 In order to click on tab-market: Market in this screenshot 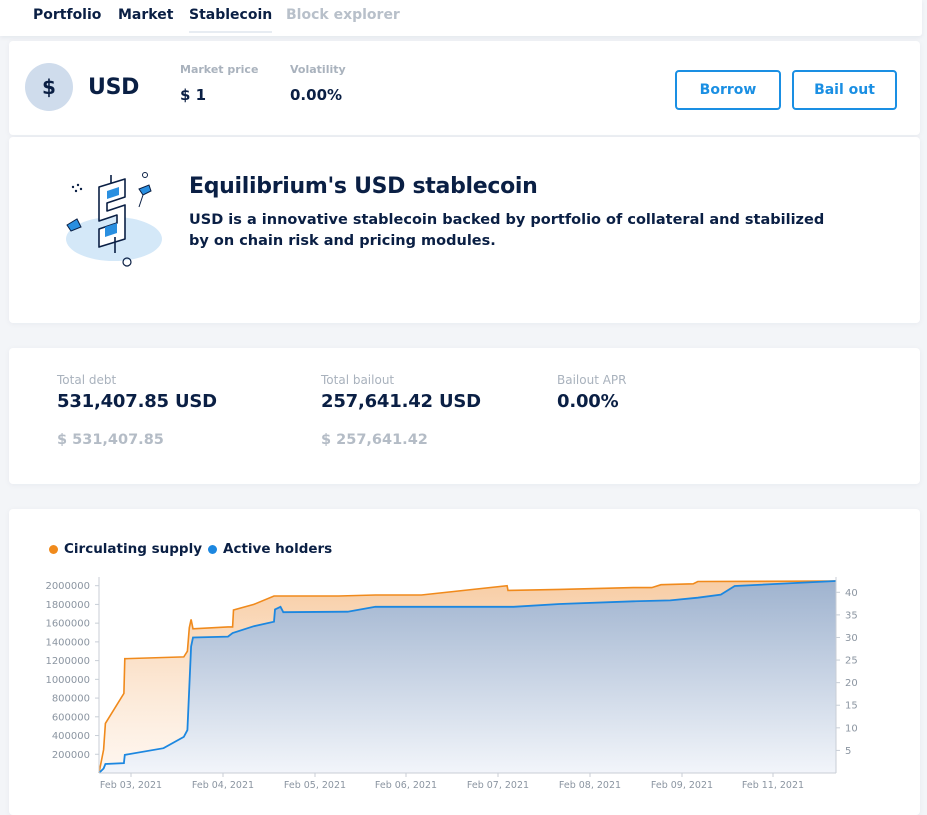, I will do `click(145, 19)`.